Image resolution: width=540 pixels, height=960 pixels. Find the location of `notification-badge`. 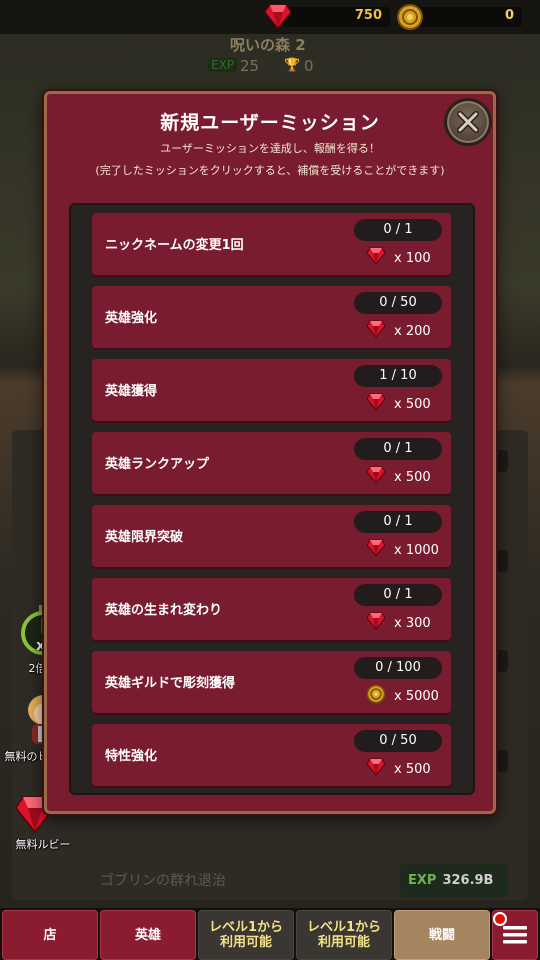

notification-badge is located at coordinates (500, 919).